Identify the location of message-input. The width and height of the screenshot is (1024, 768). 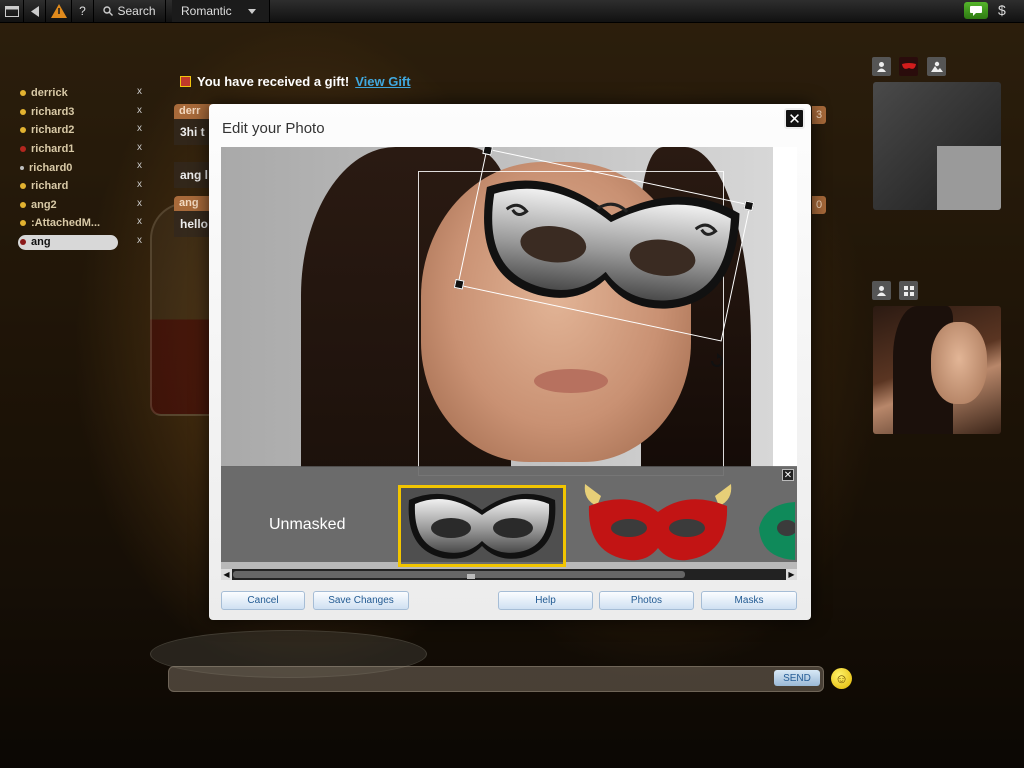
(496, 679).